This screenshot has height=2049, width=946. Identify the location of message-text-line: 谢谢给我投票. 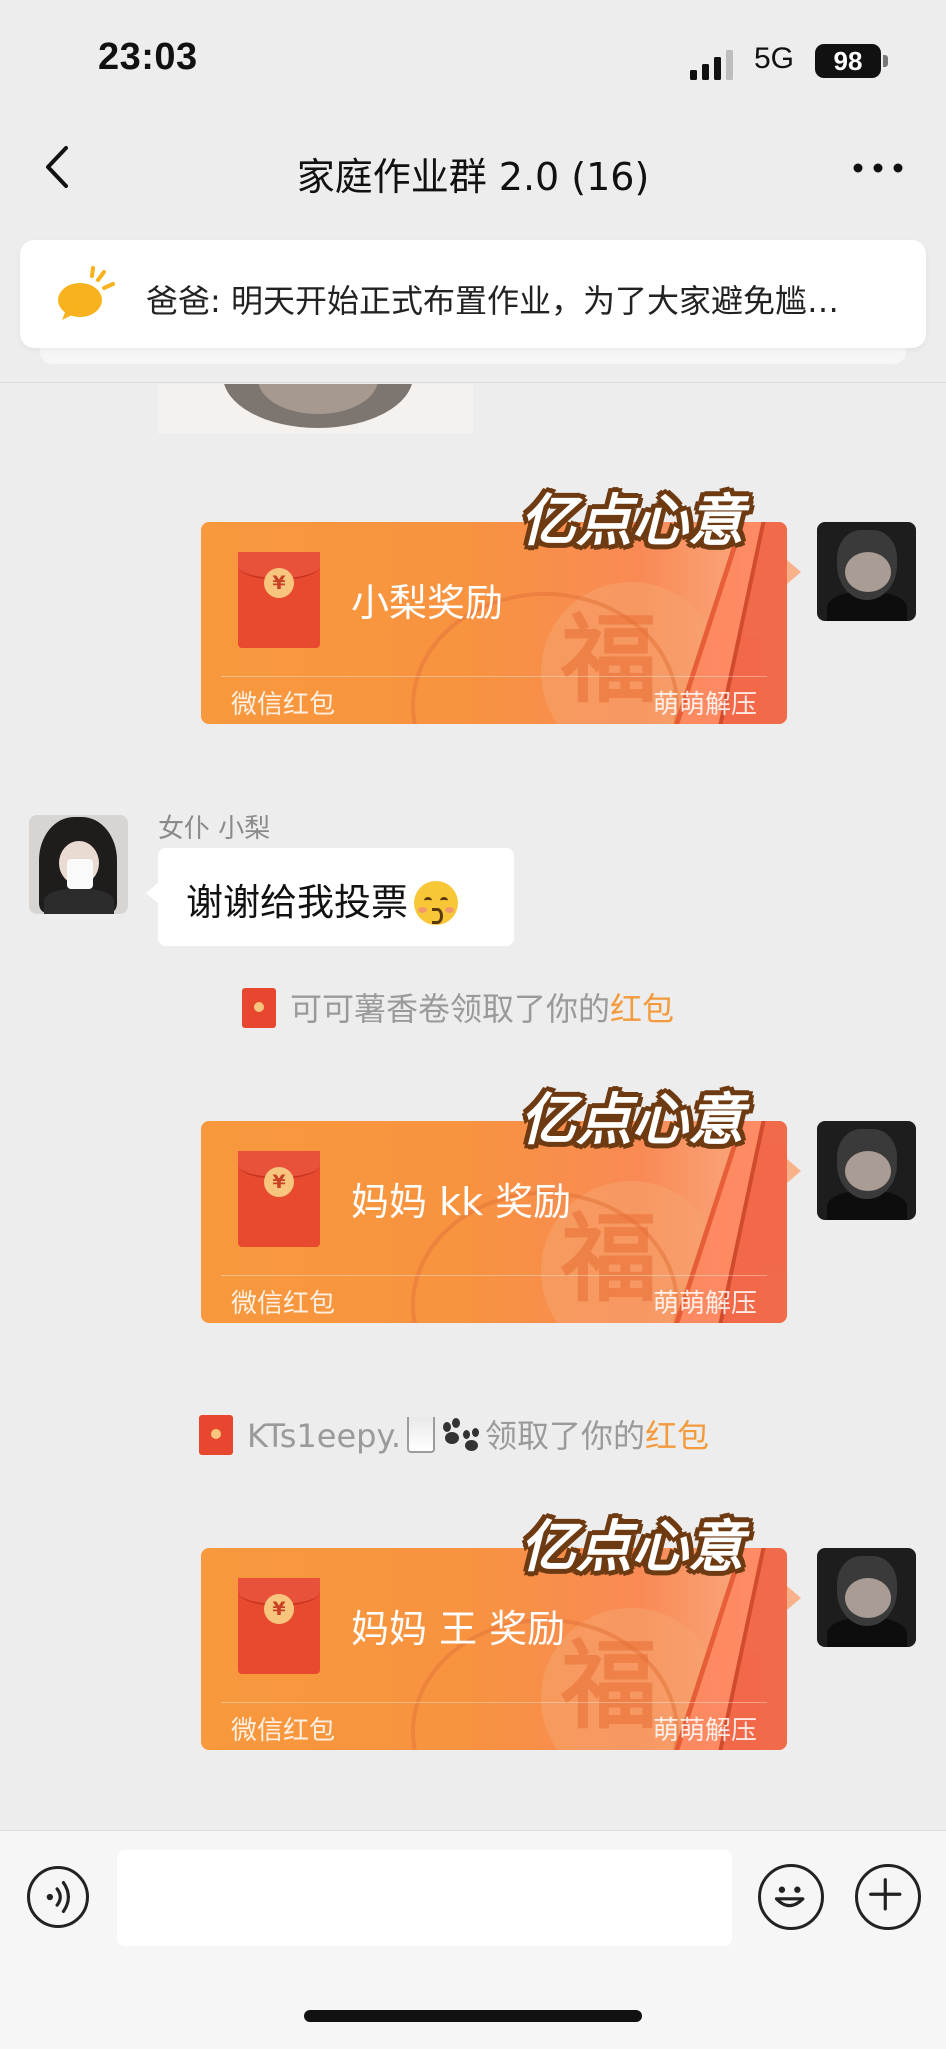
(322, 899).